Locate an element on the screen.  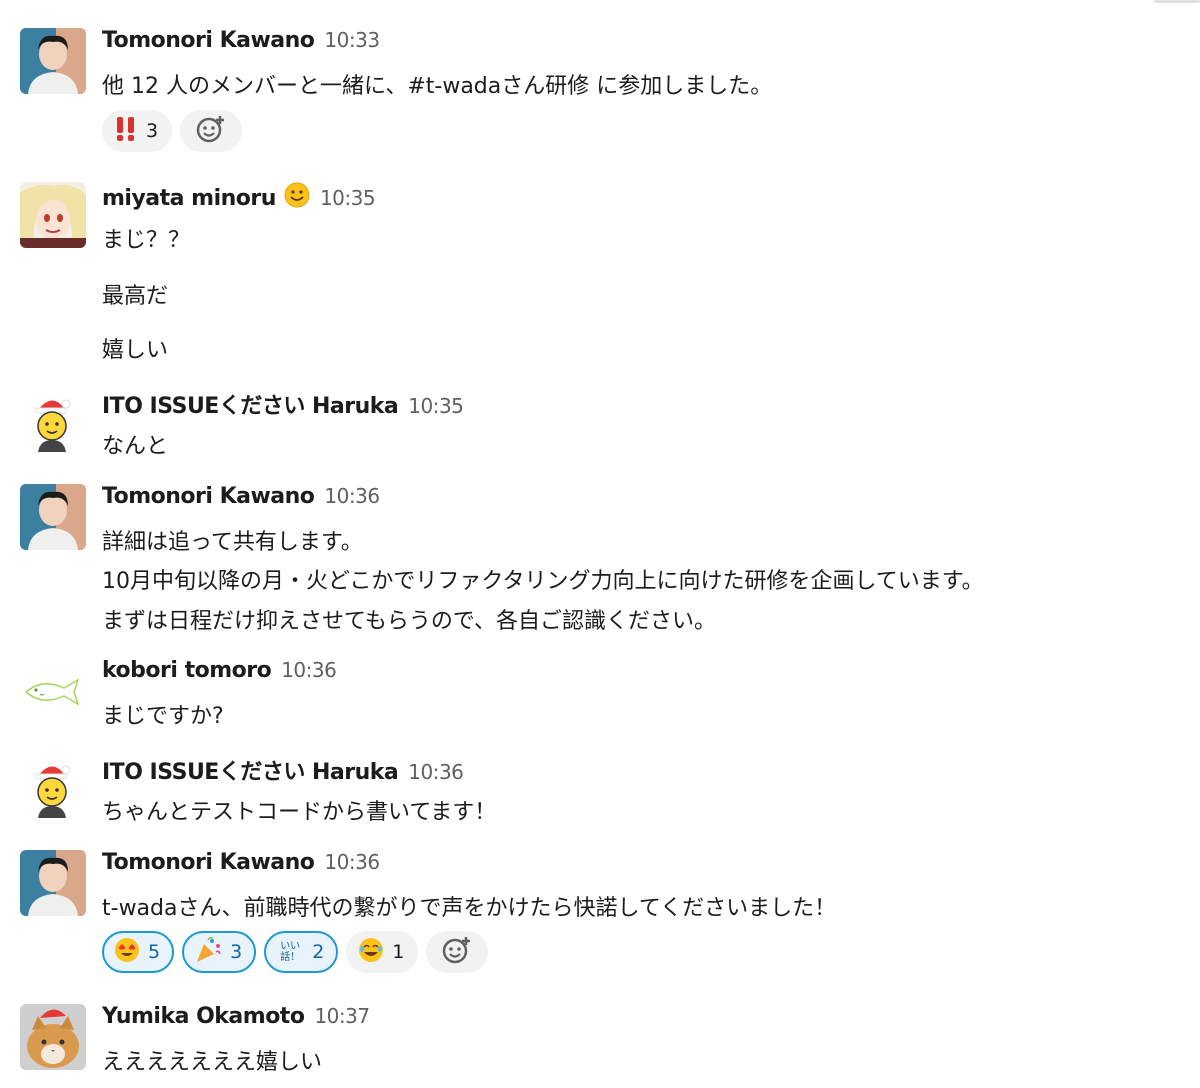
message-text: t-wadaさん、前職時代の繋がりで声をかけたら快諾してくださいました！ is located at coordinates (469, 908).